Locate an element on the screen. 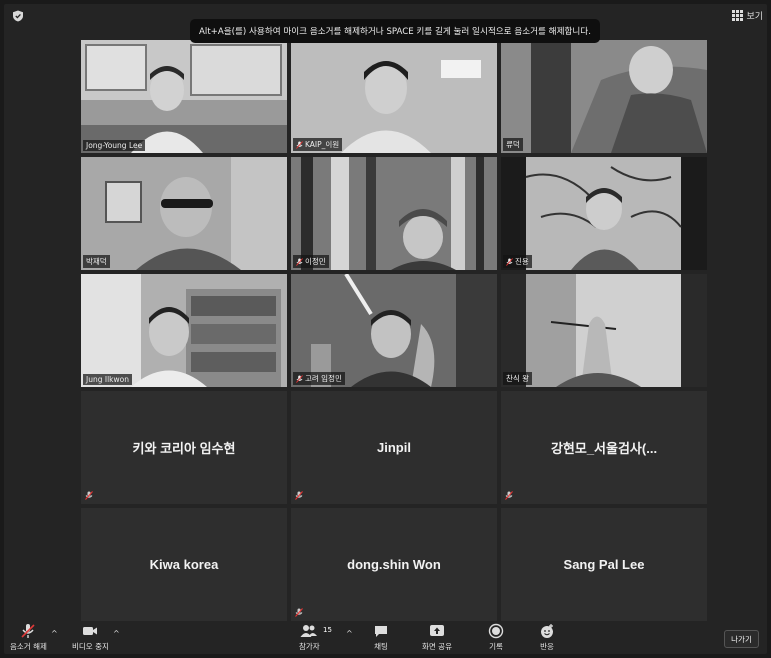 This screenshot has width=771, height=658. record-icon is located at coordinates (496, 631).